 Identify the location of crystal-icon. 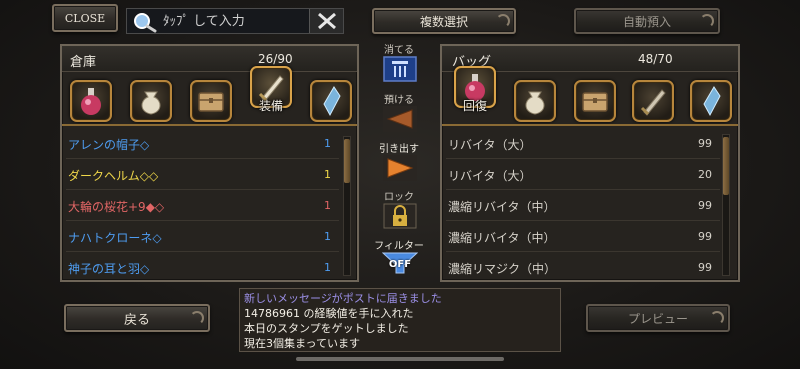
(332, 101).